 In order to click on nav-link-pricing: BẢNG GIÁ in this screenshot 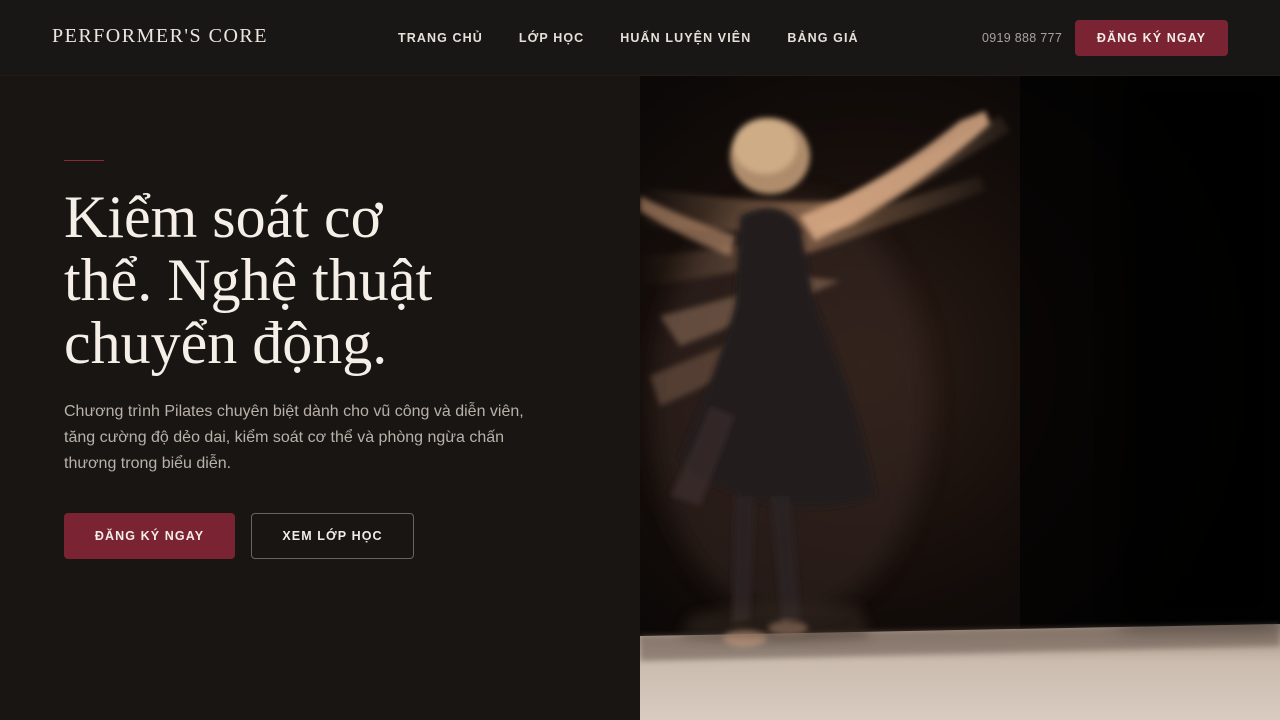, I will do `click(822, 38)`.